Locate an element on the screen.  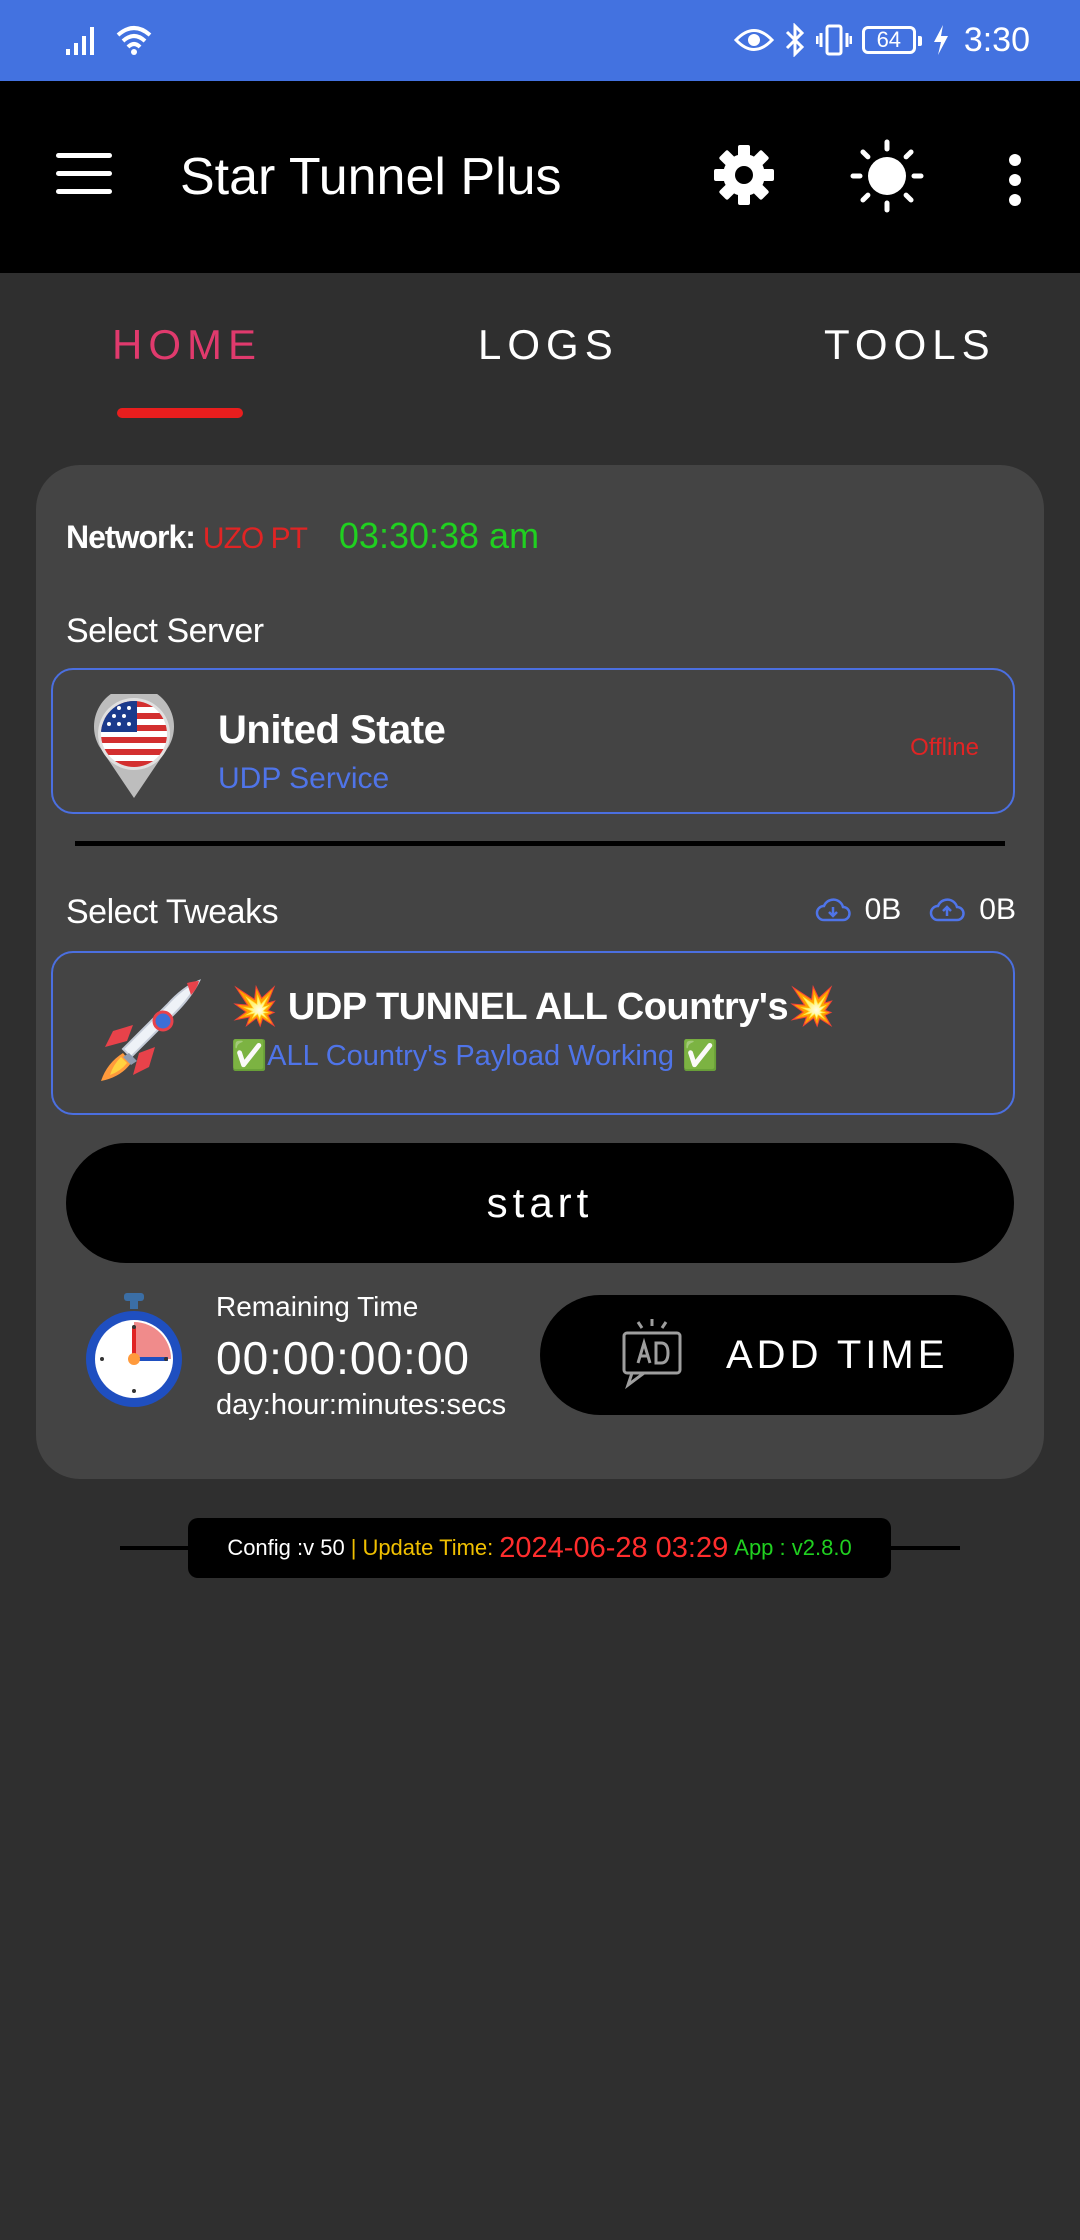
battery-icon: 64 is located at coordinates (891, 40).